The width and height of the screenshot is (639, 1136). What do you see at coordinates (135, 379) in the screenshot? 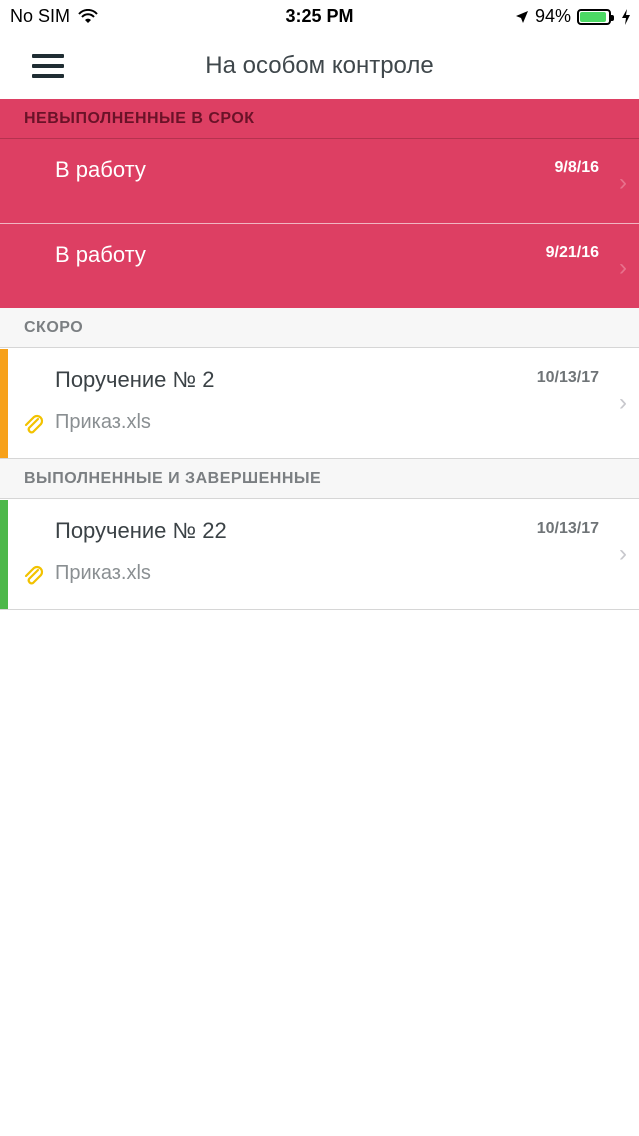
I see `item-title: Поручение № 2` at bounding box center [135, 379].